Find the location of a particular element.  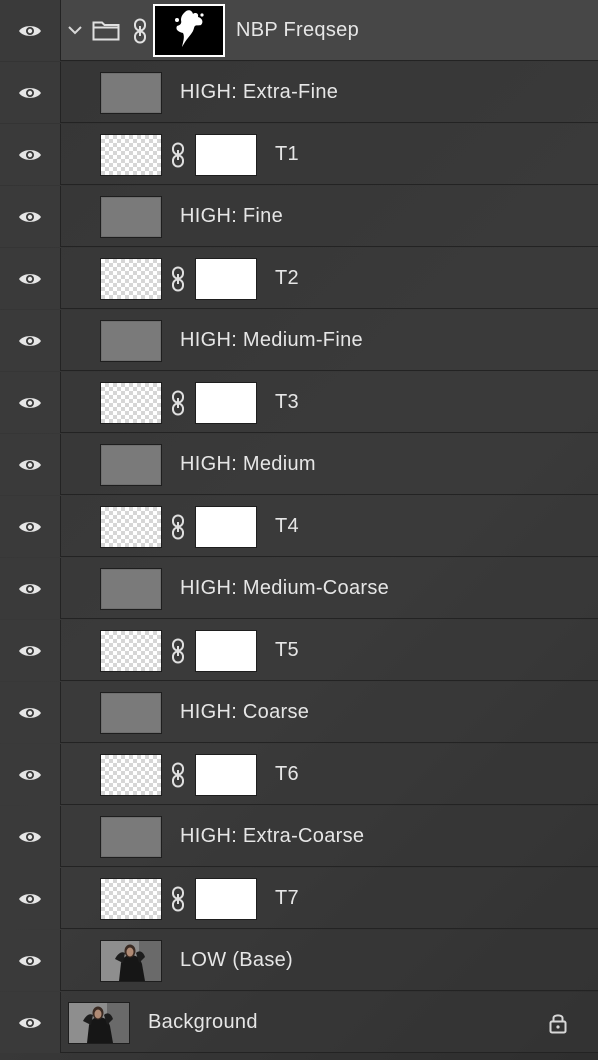

layer-row: HIGH: Medium-Fine is located at coordinates (299, 340).